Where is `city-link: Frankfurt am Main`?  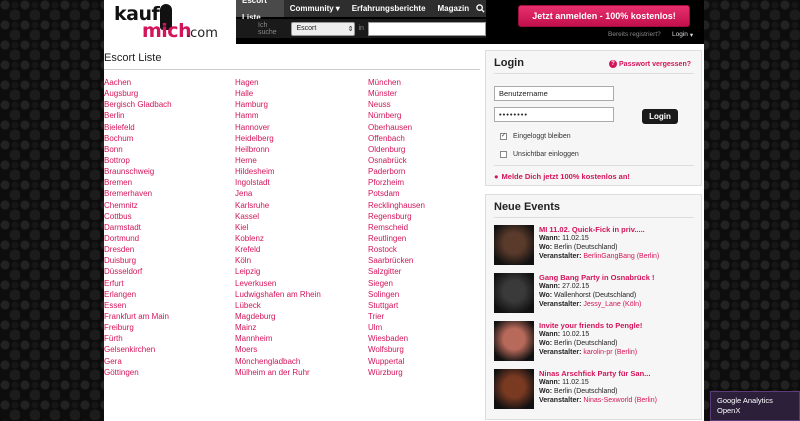 city-link: Frankfurt am Main is located at coordinates (138, 316).